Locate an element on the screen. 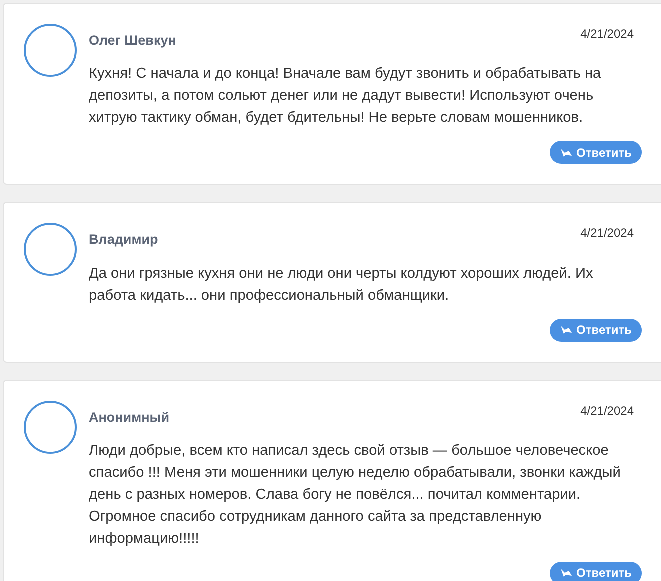 The image size is (661, 581). comment-text: Кухня! С начала и до конца! Вначале вам будут звонить и обрабатывать на депозиты, а потом сольют денег или не дадут вывести! Используют очень хитрую тактику обман, будет бдительны! Не верьте словам мошенников. is located at coordinates (345, 96).